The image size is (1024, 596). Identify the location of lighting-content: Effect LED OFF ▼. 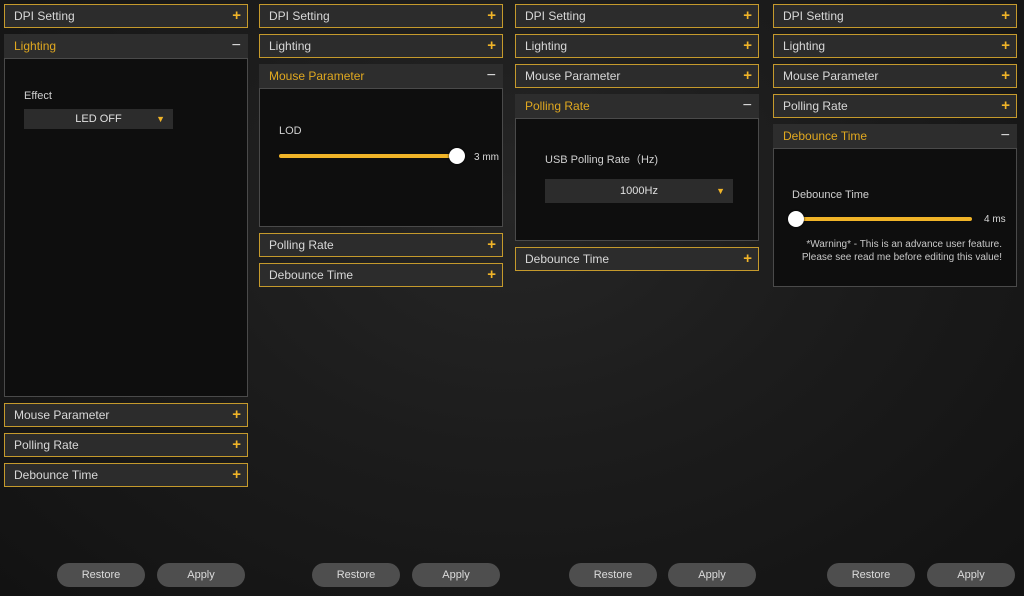
(126, 227).